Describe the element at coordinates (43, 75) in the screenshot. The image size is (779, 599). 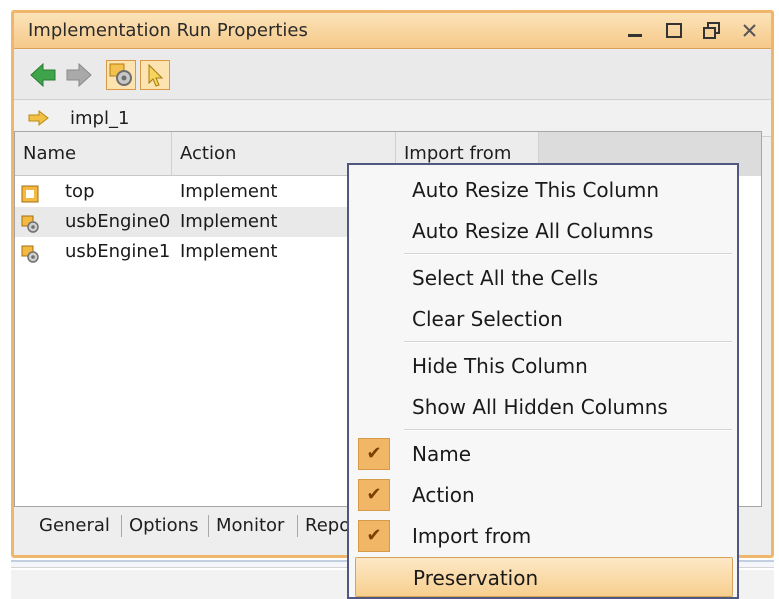
I see `back-arrow-icon` at that location.